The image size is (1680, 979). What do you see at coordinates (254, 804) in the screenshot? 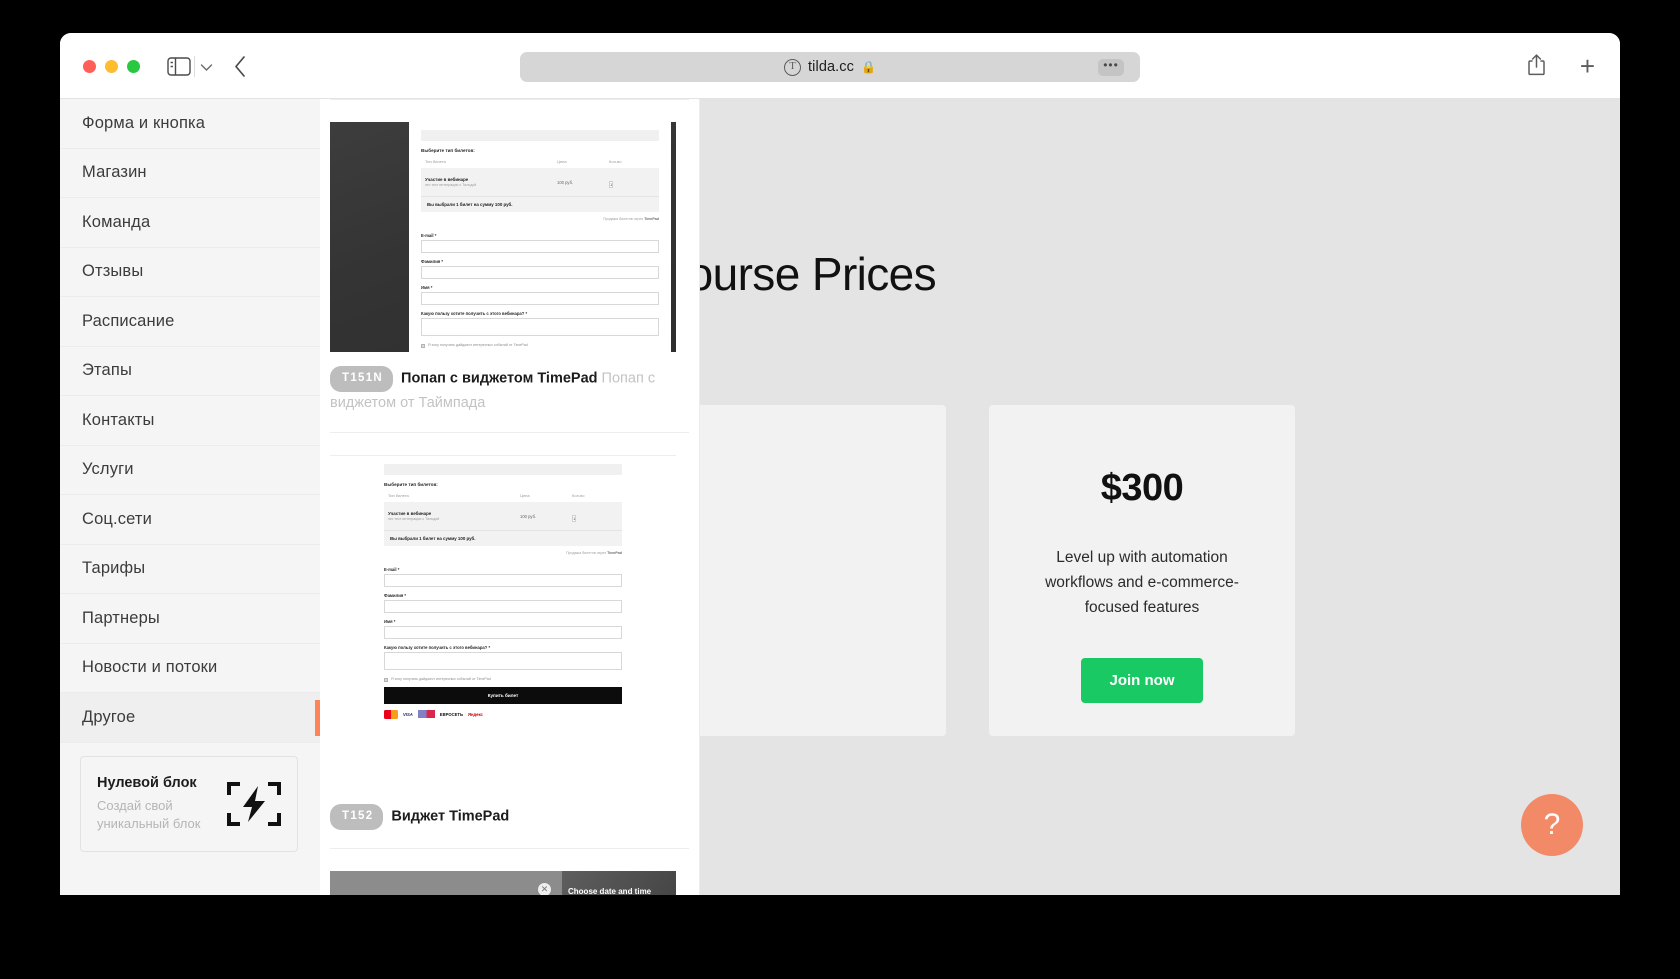
I see `zero-block-lightning-icon` at bounding box center [254, 804].